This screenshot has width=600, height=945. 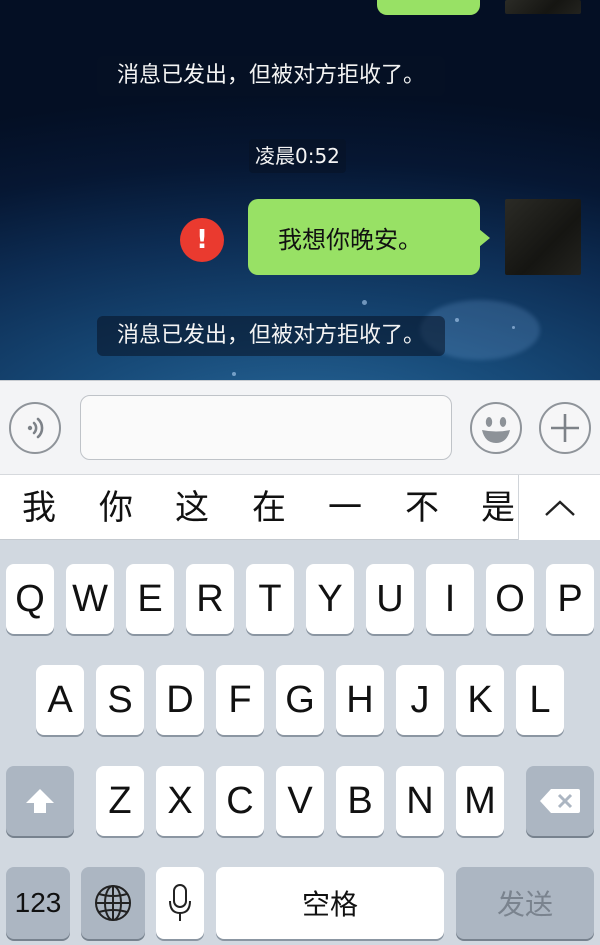 I want to click on microphone-key, so click(x=180, y=903).